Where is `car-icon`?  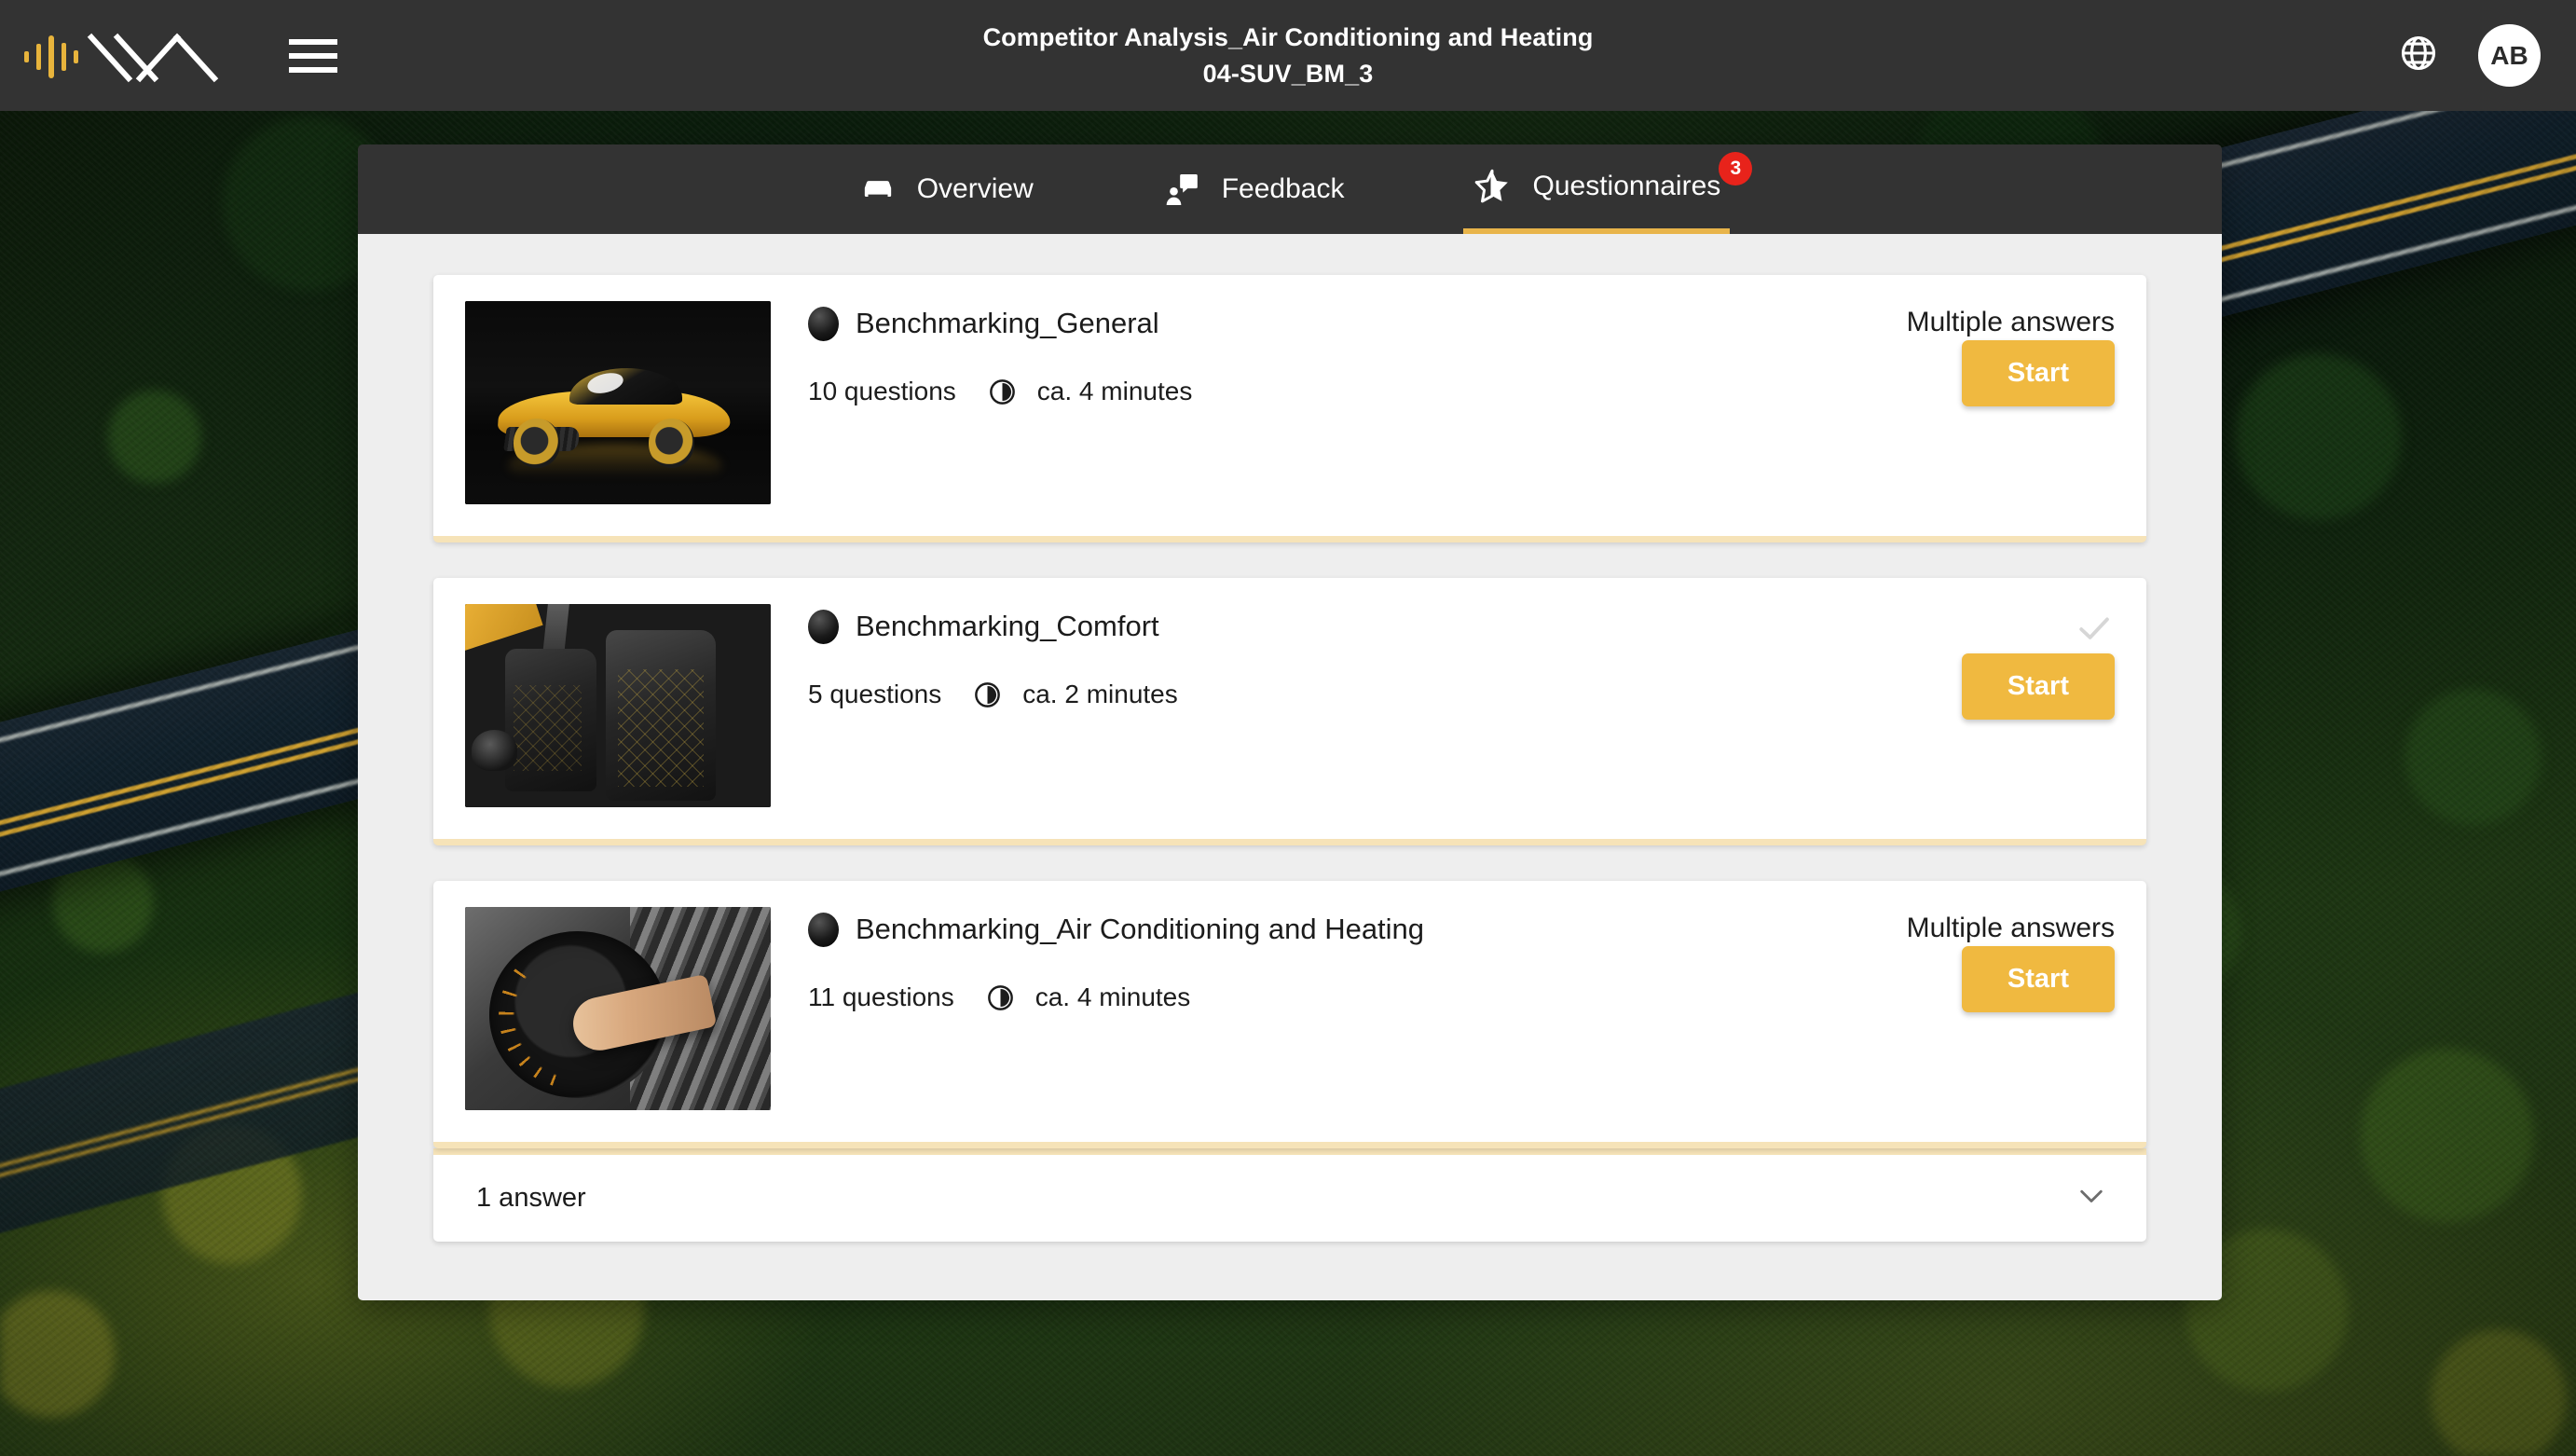
car-icon is located at coordinates (877, 189).